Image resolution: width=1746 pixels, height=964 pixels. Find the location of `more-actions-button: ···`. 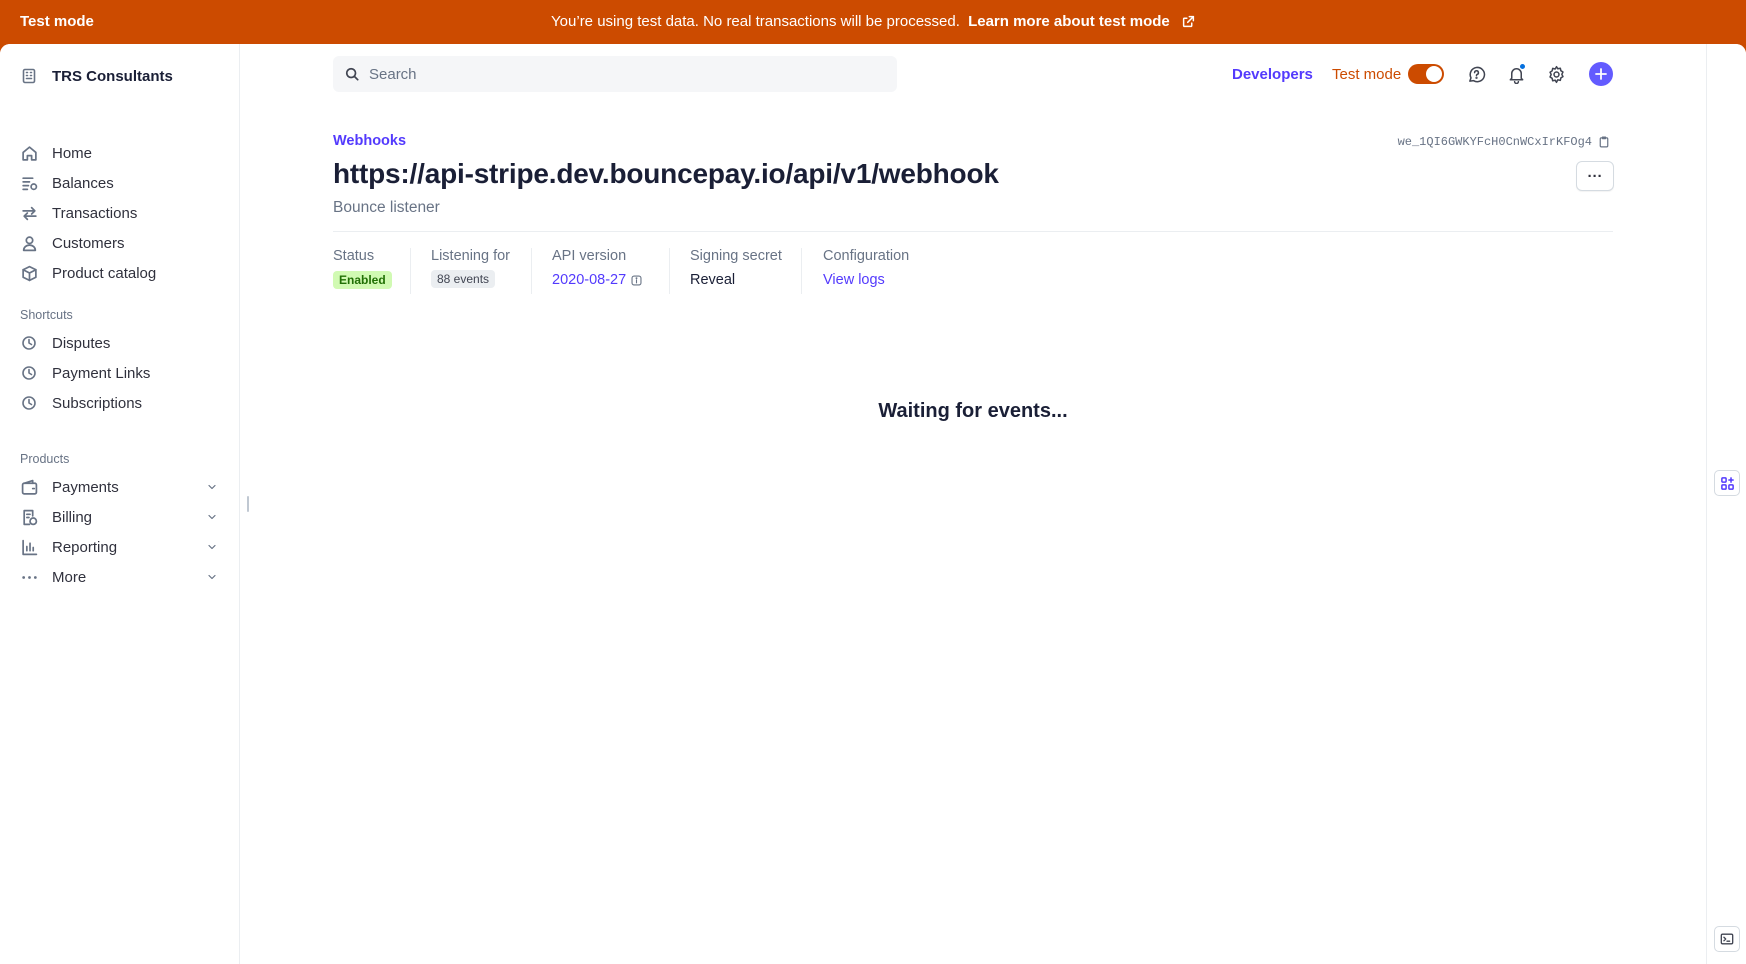

more-actions-button: ··· is located at coordinates (1595, 176).